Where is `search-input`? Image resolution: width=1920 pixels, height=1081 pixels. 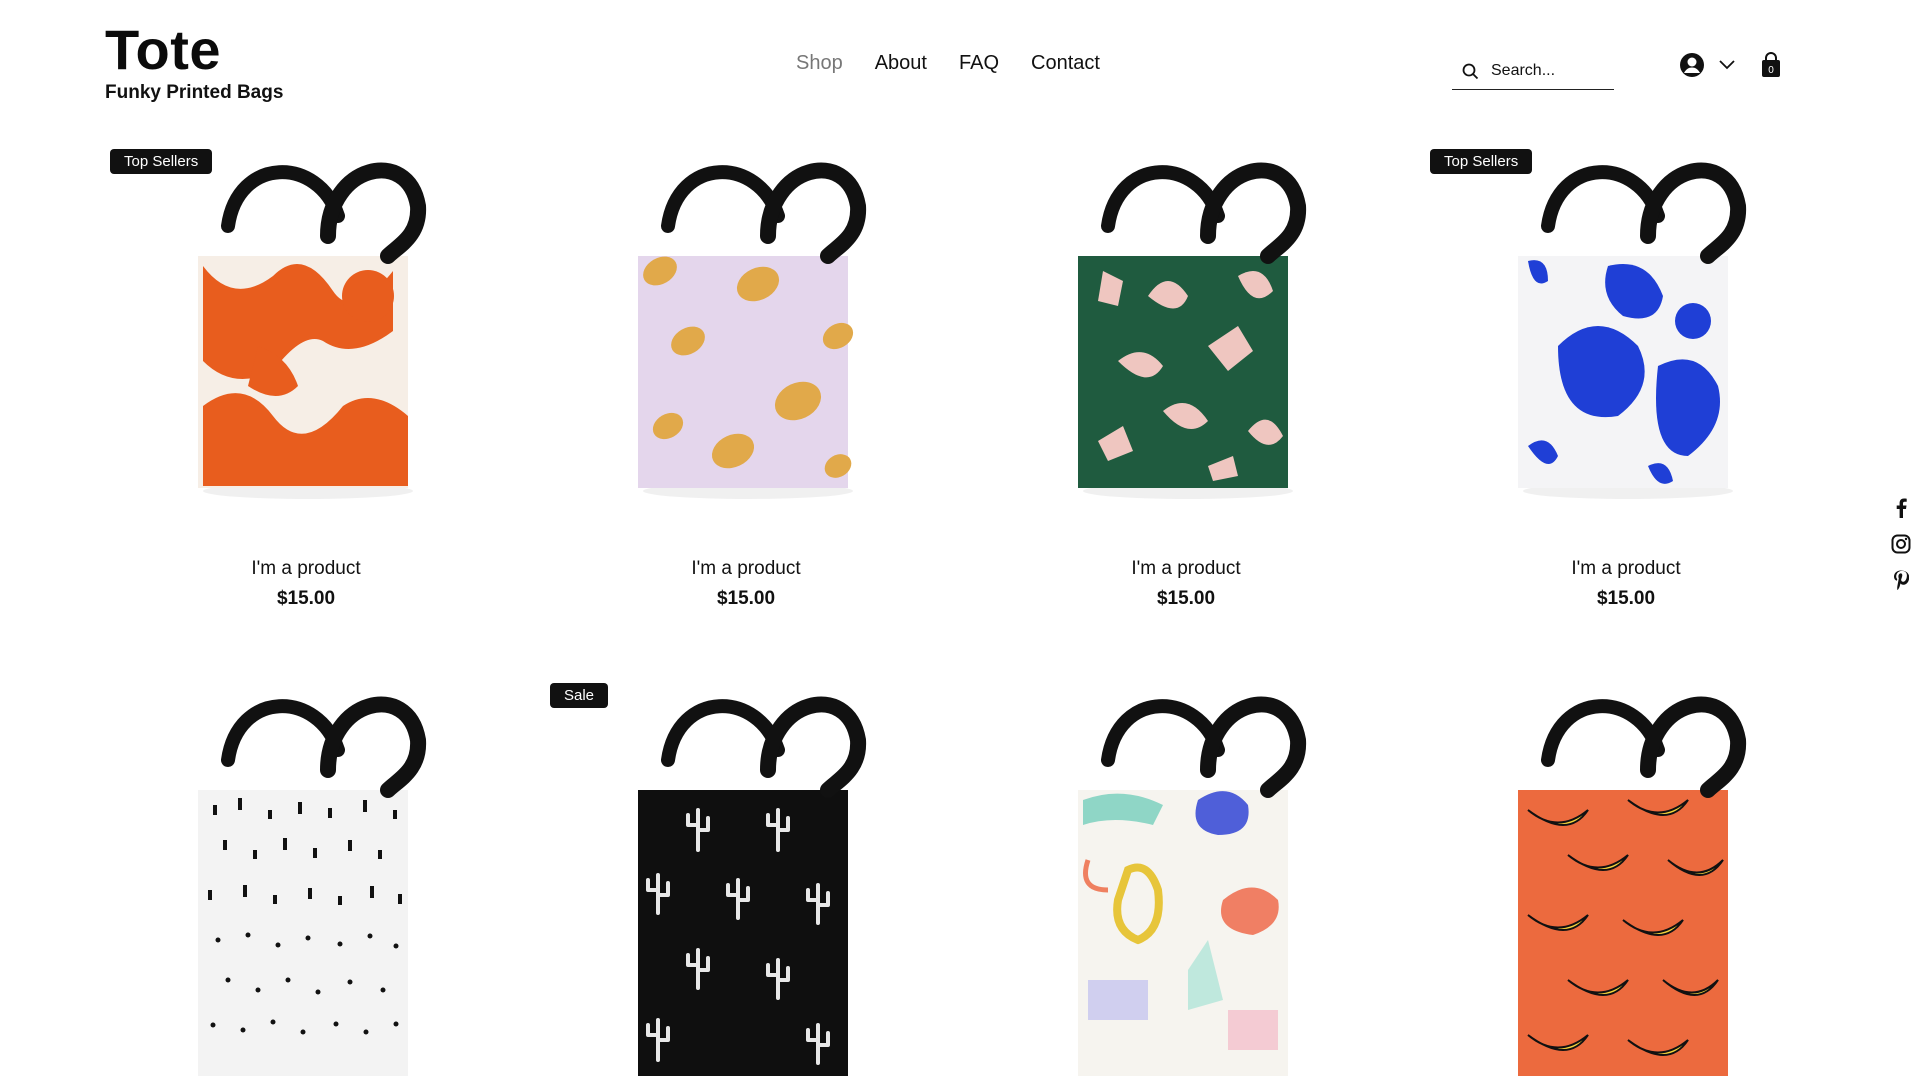
search-input is located at coordinates (1546, 71).